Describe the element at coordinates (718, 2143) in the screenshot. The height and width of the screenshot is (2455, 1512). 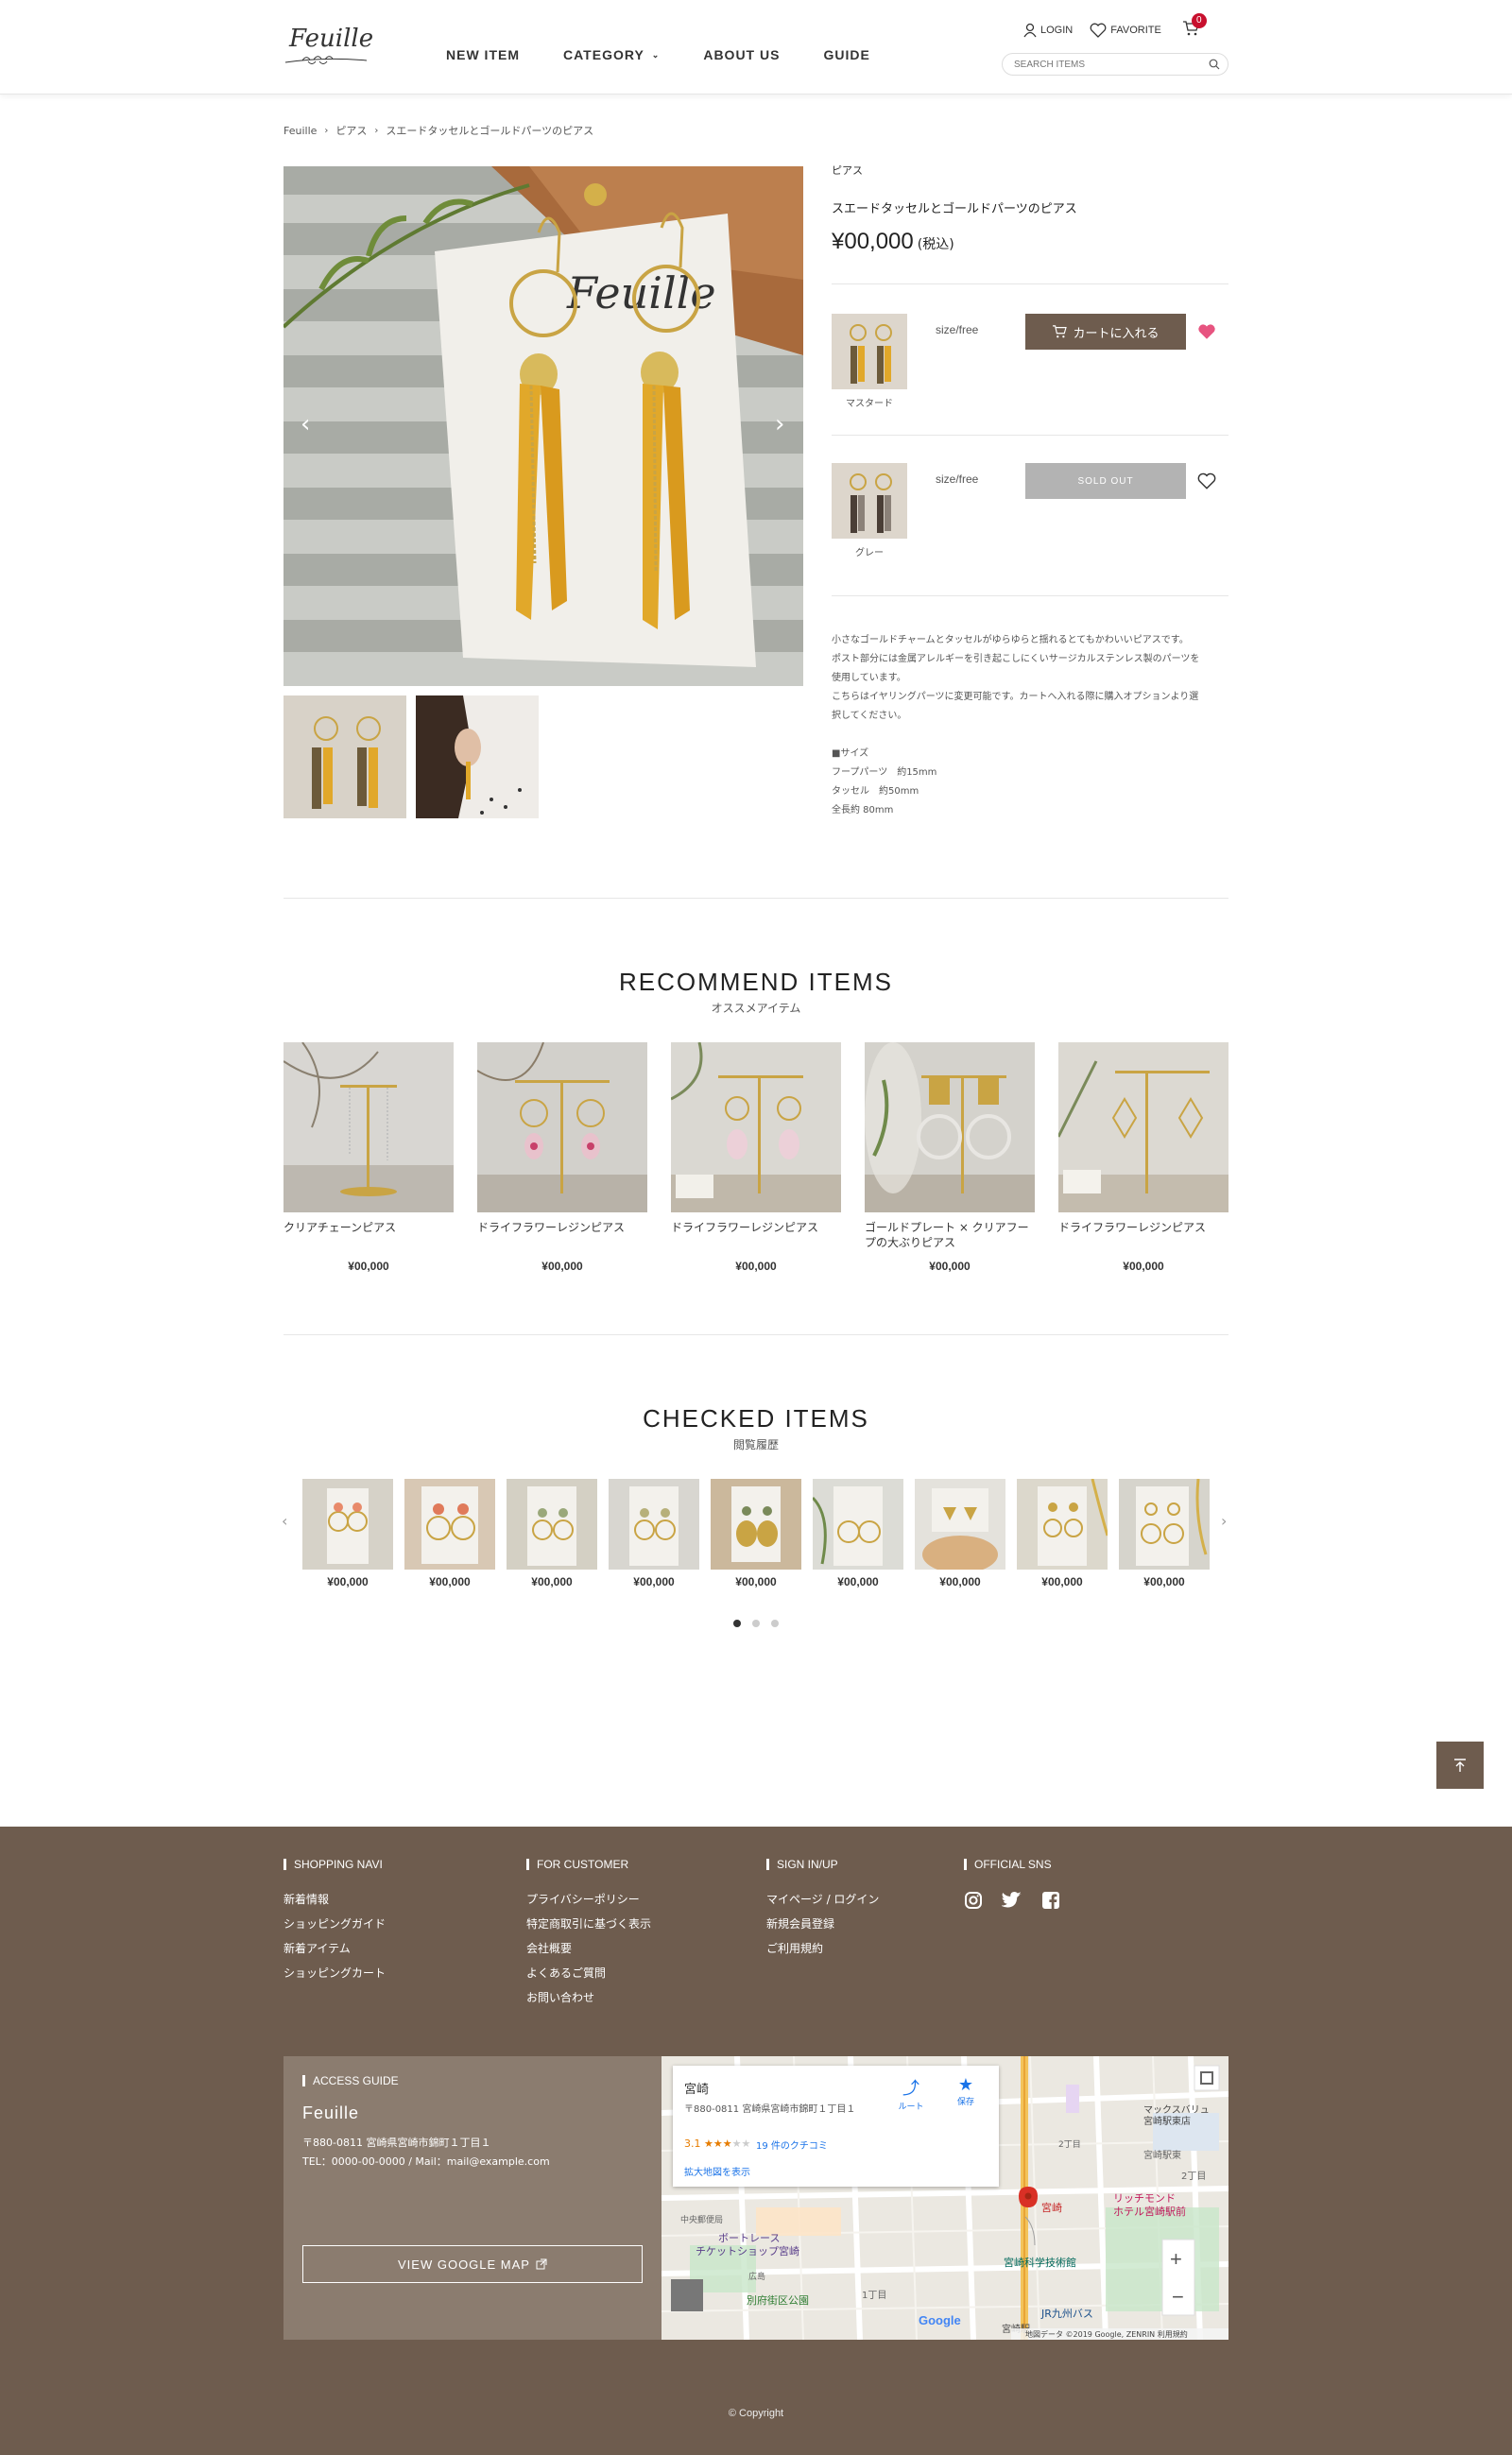
I see `star-rating-icon: ★★★` at that location.